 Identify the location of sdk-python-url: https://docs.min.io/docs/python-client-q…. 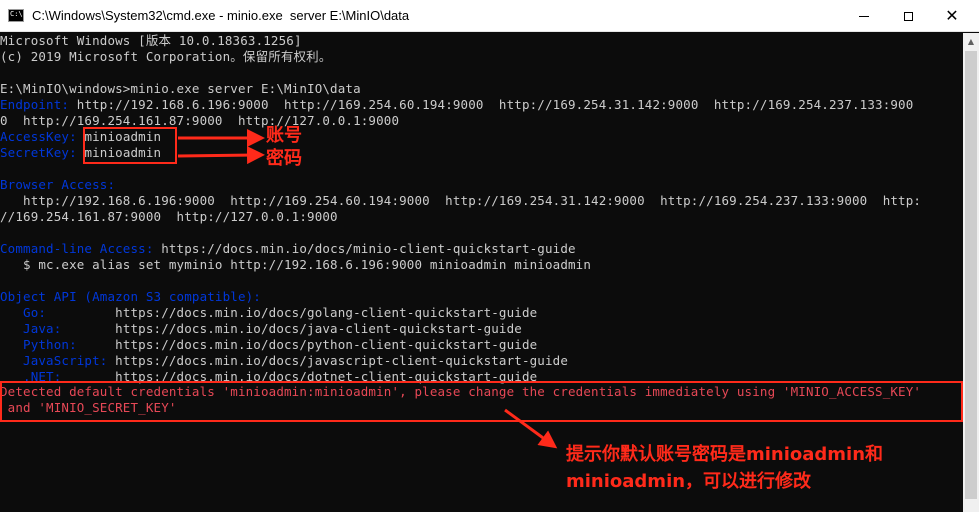
(326, 344).